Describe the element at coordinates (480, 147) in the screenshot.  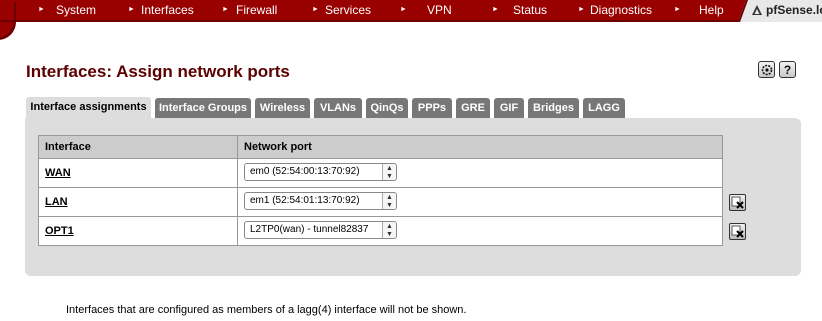
I see `column-header-network-port: Network port` at that location.